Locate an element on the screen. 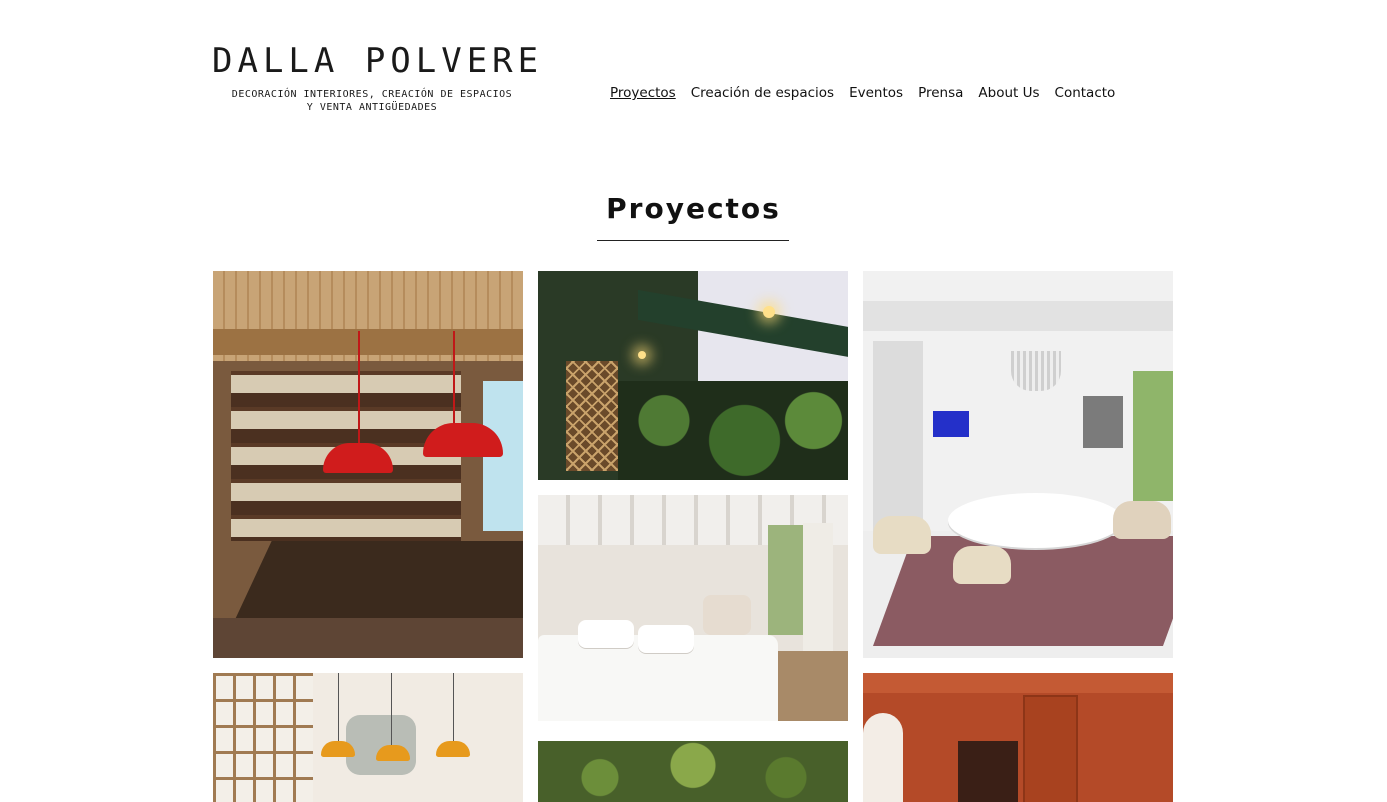  oval-mirror is located at coordinates (883, 757).